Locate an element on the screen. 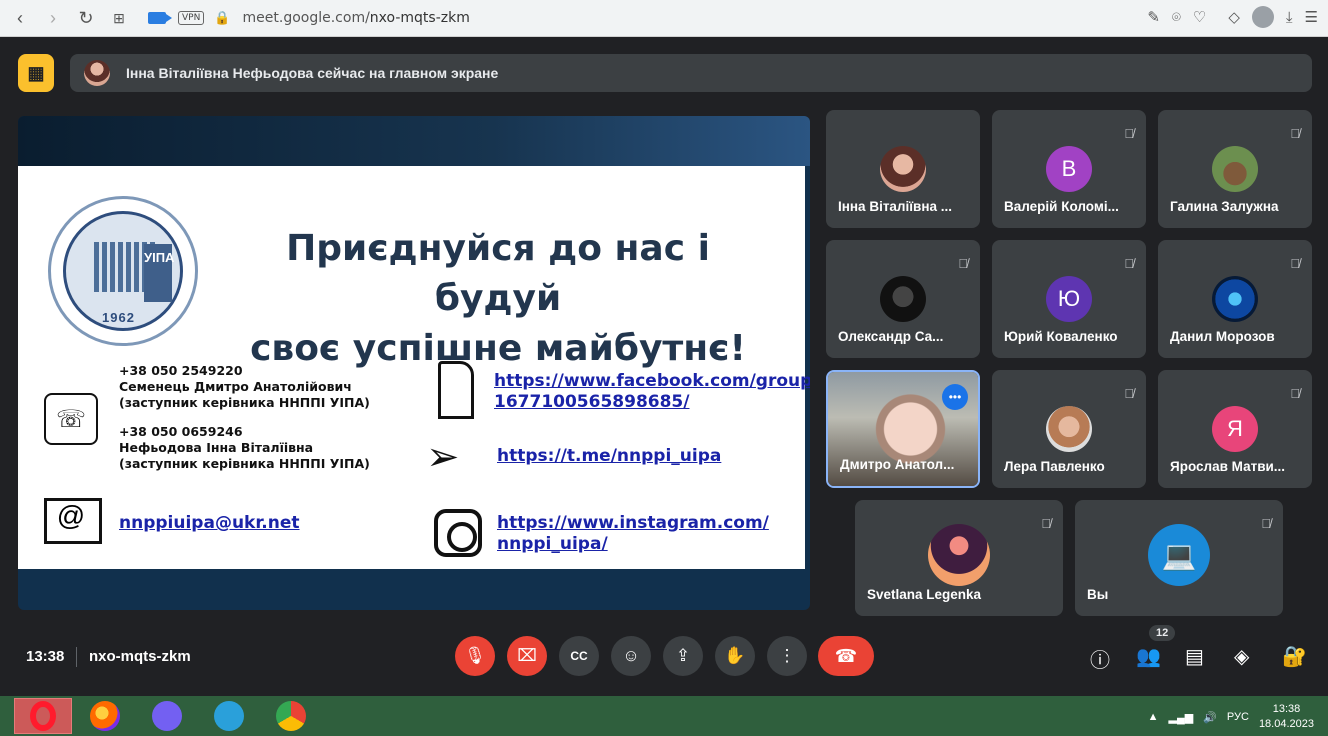  host-controls-icon: 🔐 is located at coordinates (1294, 656).